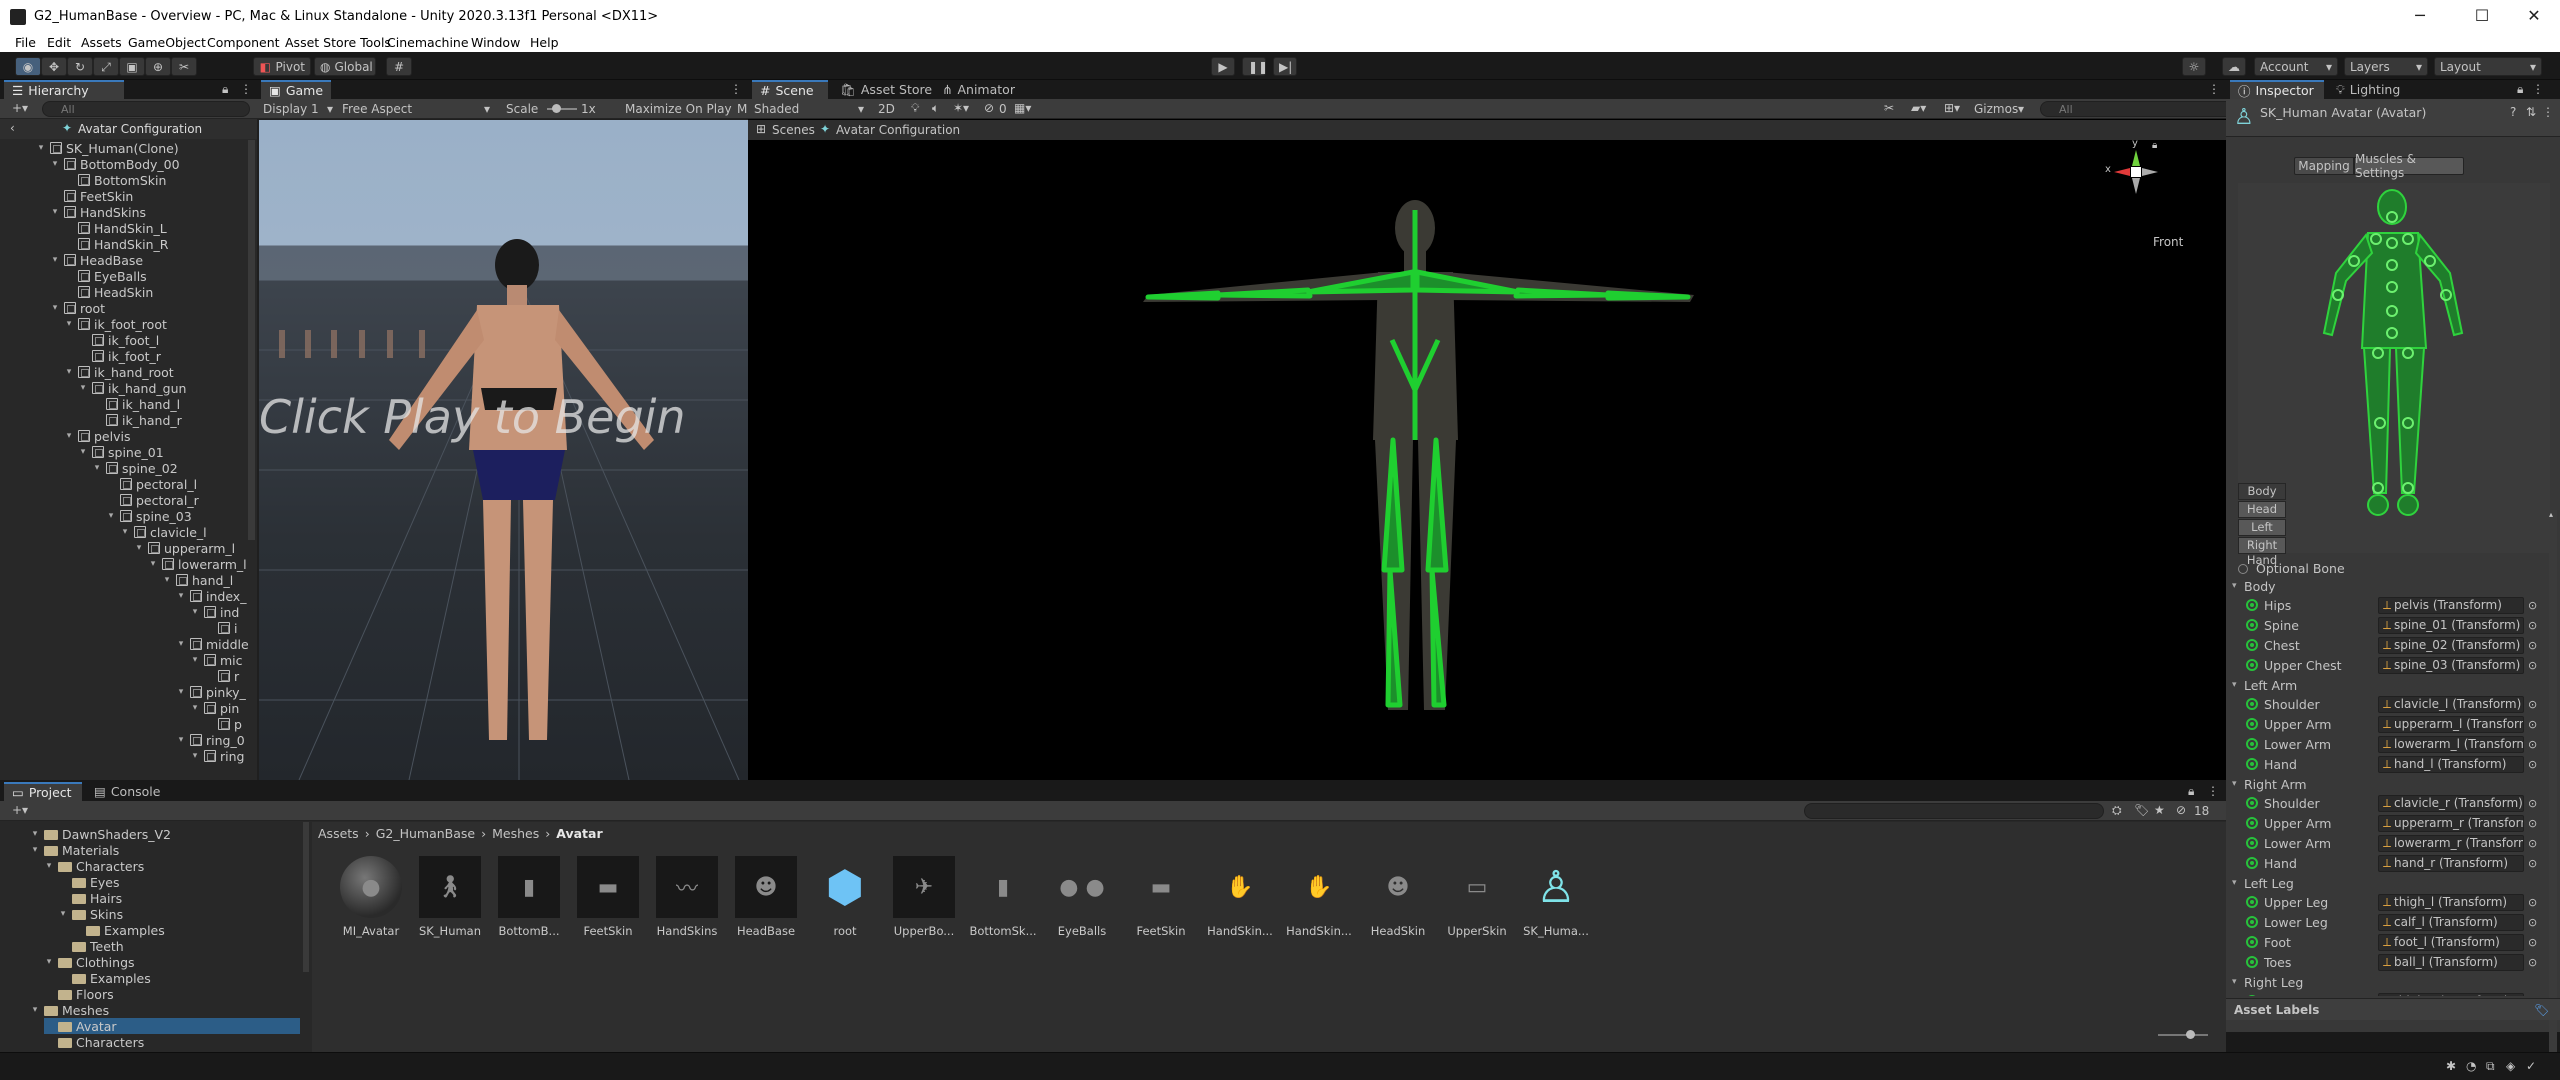 Image resolution: width=2560 pixels, height=1080 pixels. I want to click on hierarchy-scrollbar, so click(251, 340).